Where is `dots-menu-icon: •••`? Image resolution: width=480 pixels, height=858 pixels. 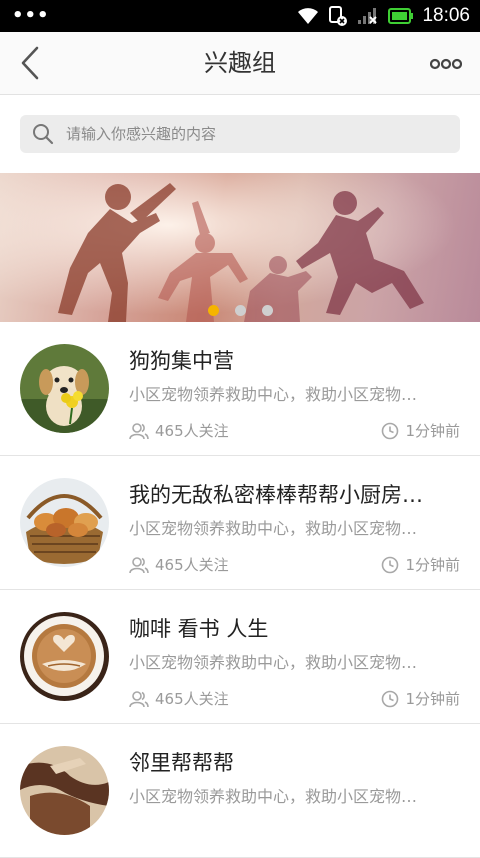
dots-menu-icon: ••• is located at coordinates (31, 15).